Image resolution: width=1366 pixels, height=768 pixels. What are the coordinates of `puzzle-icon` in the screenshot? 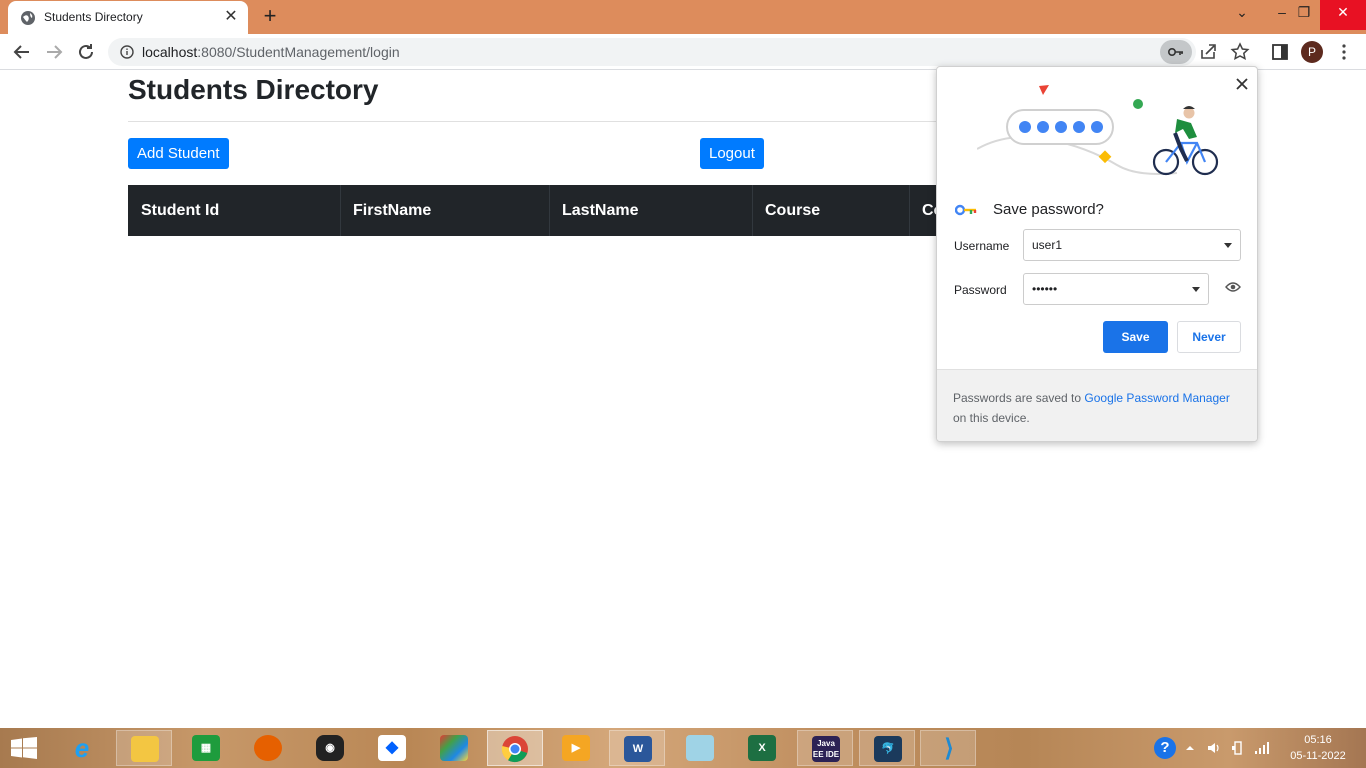 It's located at (454, 748).